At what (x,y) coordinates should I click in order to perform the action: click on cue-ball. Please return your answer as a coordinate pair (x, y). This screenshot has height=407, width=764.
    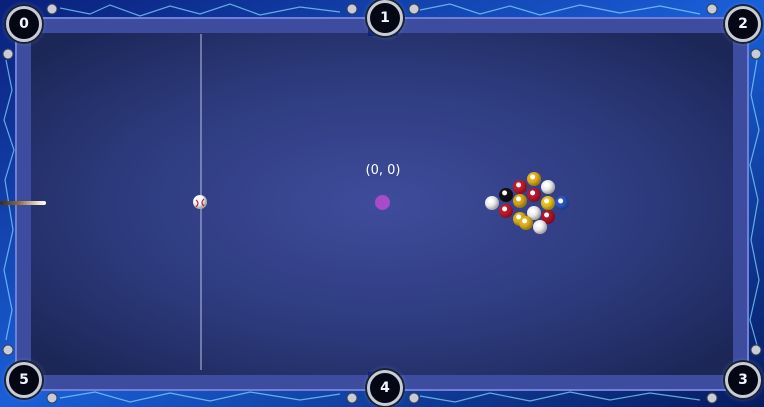
    Looking at the image, I should click on (200, 202).